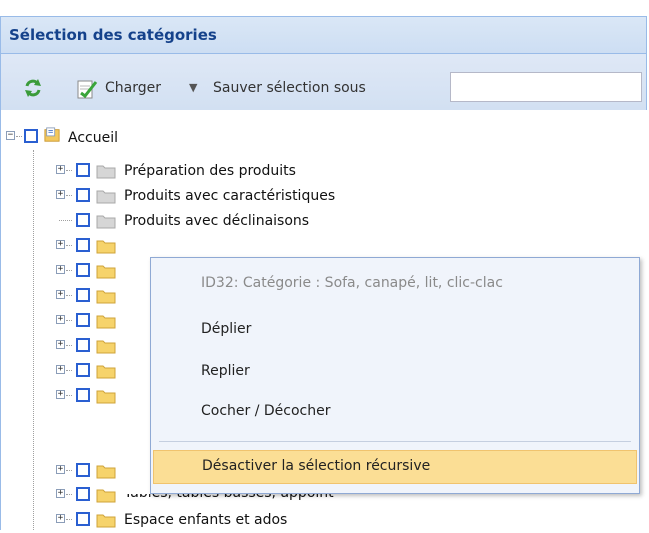 The image size is (649, 533). I want to click on menu-item-collapse: Replier, so click(395, 372).